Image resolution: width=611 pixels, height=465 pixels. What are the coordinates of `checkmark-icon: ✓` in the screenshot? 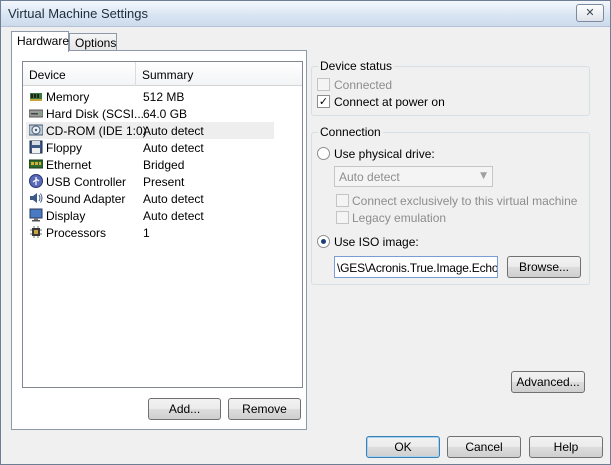 It's located at (323, 101).